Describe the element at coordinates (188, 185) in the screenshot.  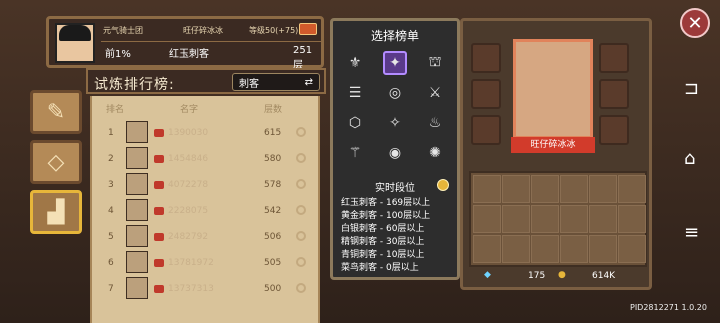
I see `row-name: 4072278` at that location.